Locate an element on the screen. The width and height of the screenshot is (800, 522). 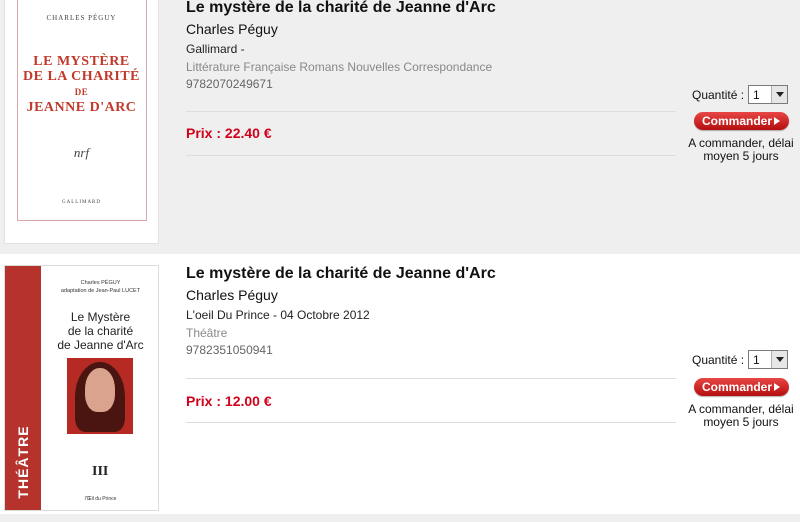
portrait-face is located at coordinates (100, 390).